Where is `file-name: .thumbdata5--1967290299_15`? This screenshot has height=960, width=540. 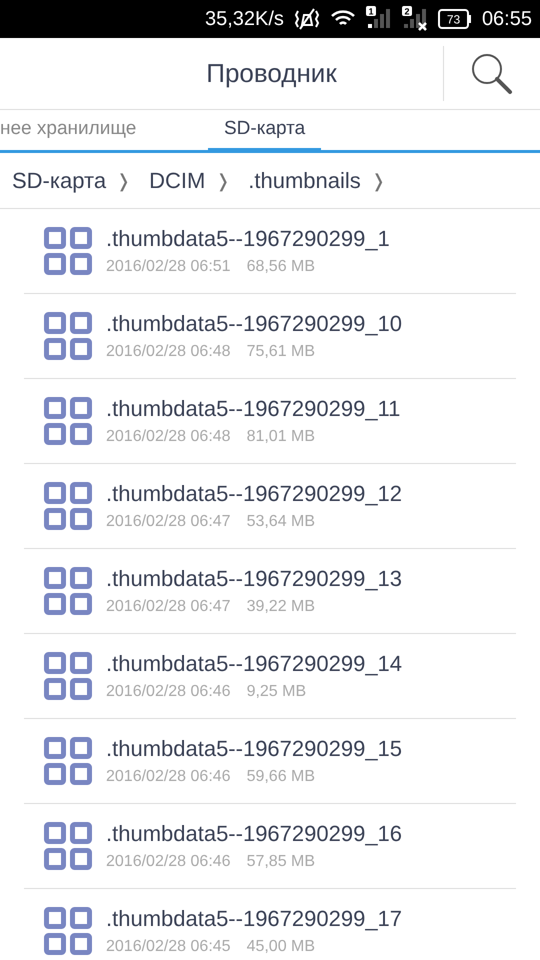
file-name: .thumbdata5--1967290299_15 is located at coordinates (254, 749).